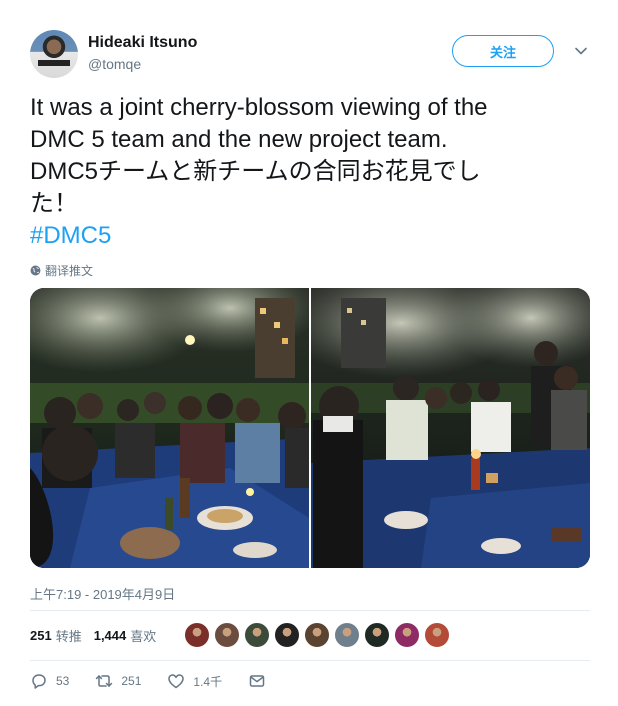  I want to click on like-count: 1.4千, so click(208, 681).